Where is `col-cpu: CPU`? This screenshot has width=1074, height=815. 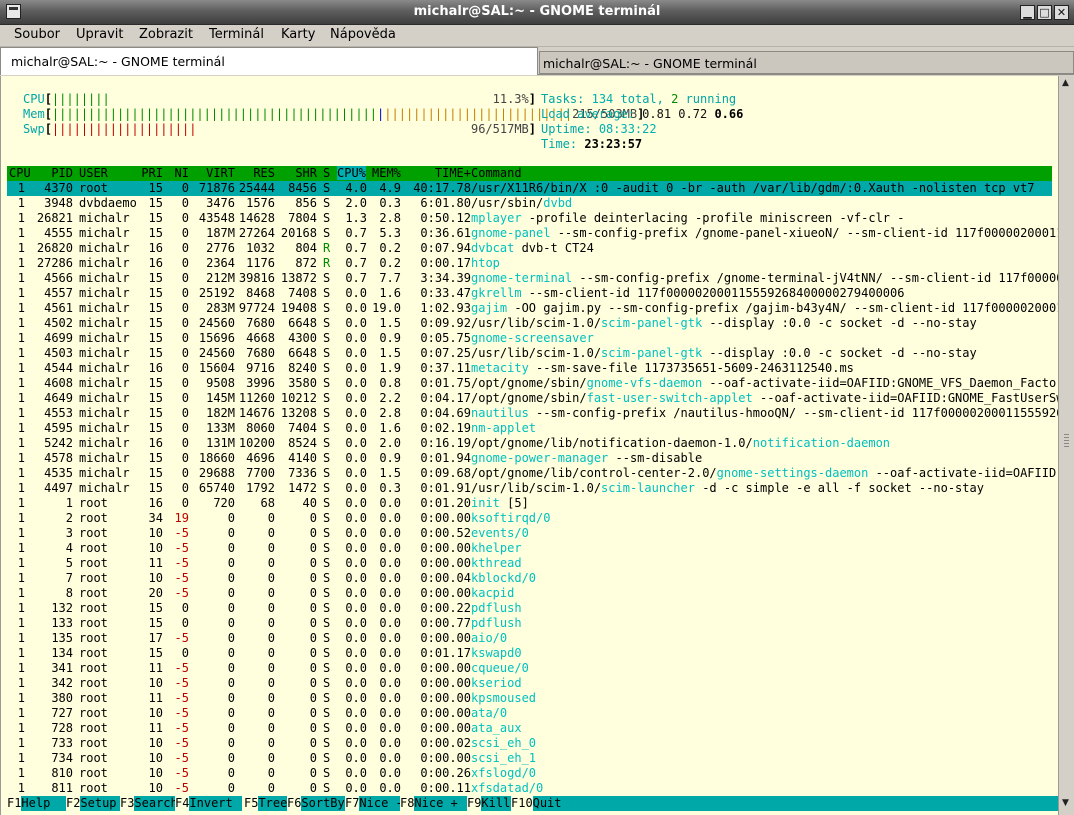
col-cpu: CPU is located at coordinates (20, 173).